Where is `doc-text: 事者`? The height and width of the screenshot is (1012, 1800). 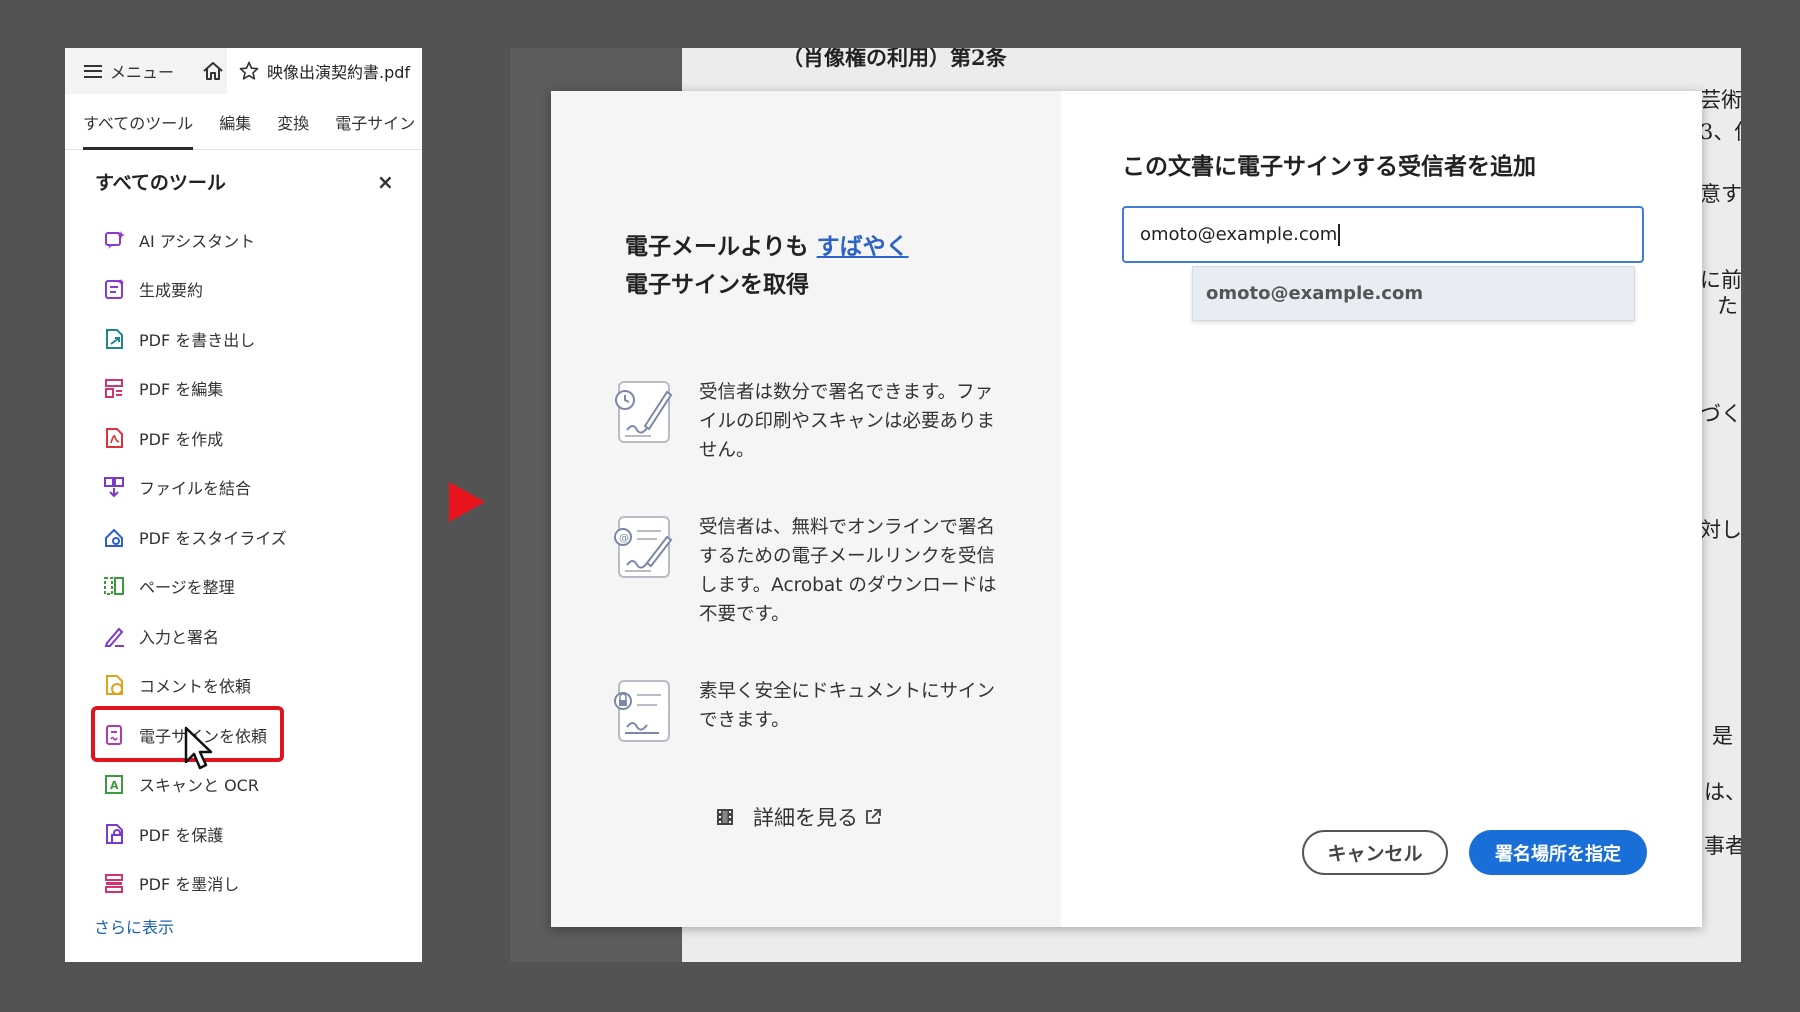
doc-text: 事者 is located at coordinates (1722, 846).